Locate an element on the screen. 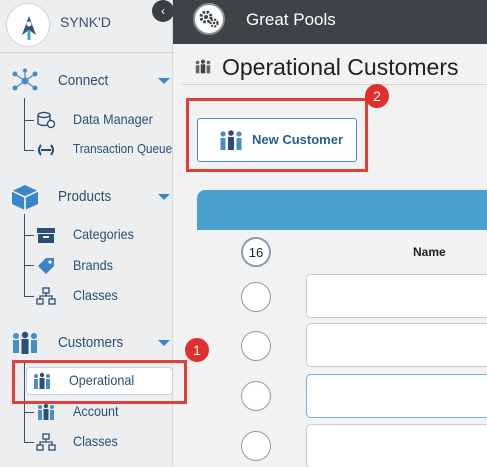  sidebar-item-label: Brands is located at coordinates (93, 265).